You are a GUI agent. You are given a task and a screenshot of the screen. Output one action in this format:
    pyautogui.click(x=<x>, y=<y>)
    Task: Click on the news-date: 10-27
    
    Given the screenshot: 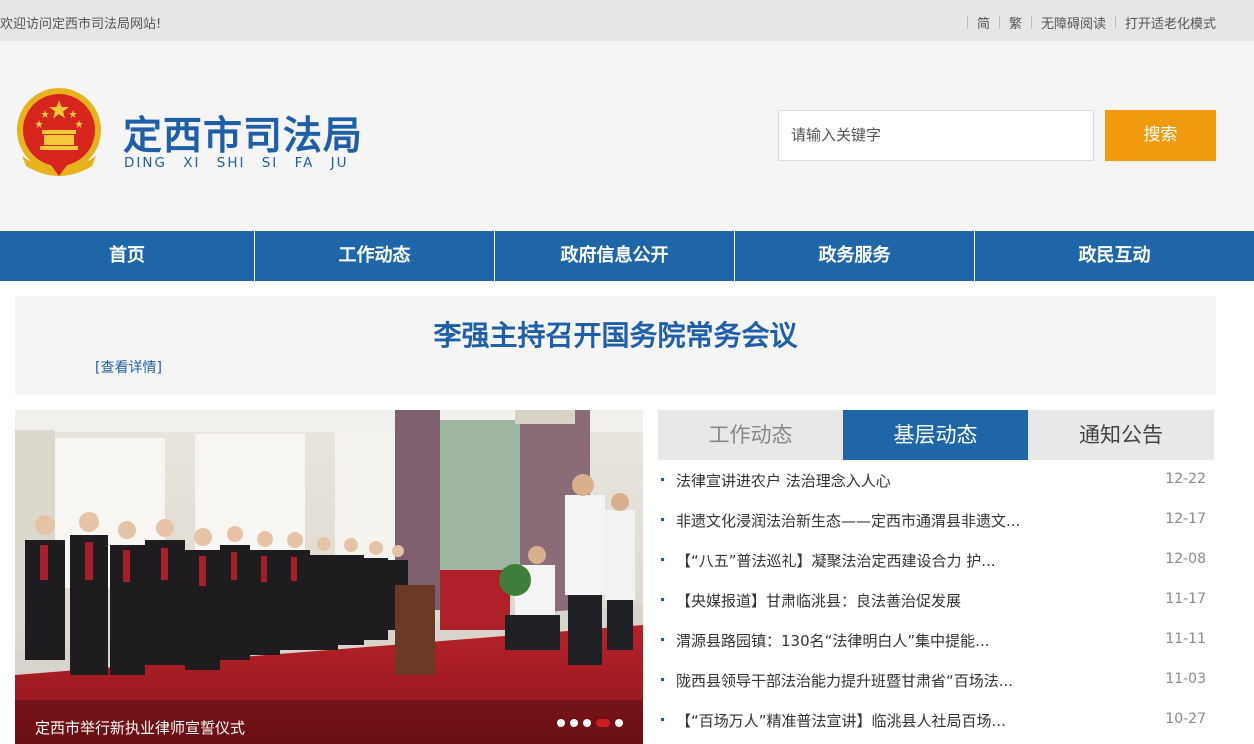 What is the action you would take?
    pyautogui.click(x=1185, y=719)
    